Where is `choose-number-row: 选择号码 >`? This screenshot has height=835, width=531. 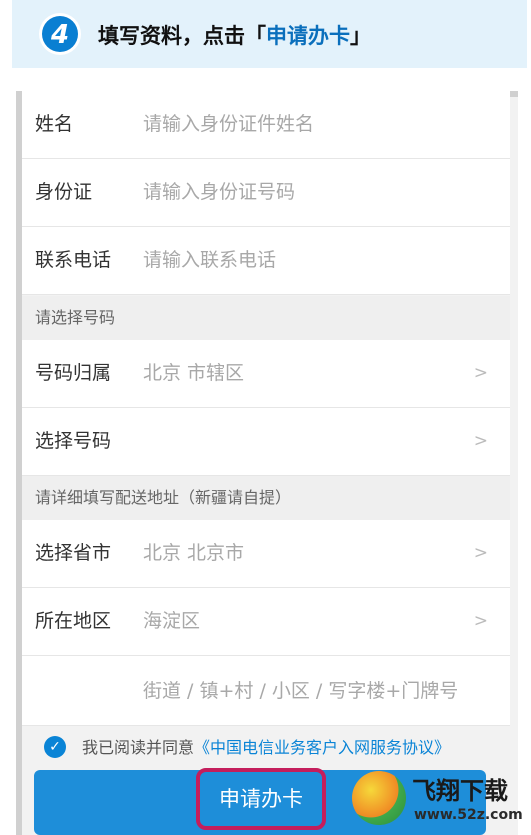 choose-number-row: 选择号码 > is located at coordinates (266, 442).